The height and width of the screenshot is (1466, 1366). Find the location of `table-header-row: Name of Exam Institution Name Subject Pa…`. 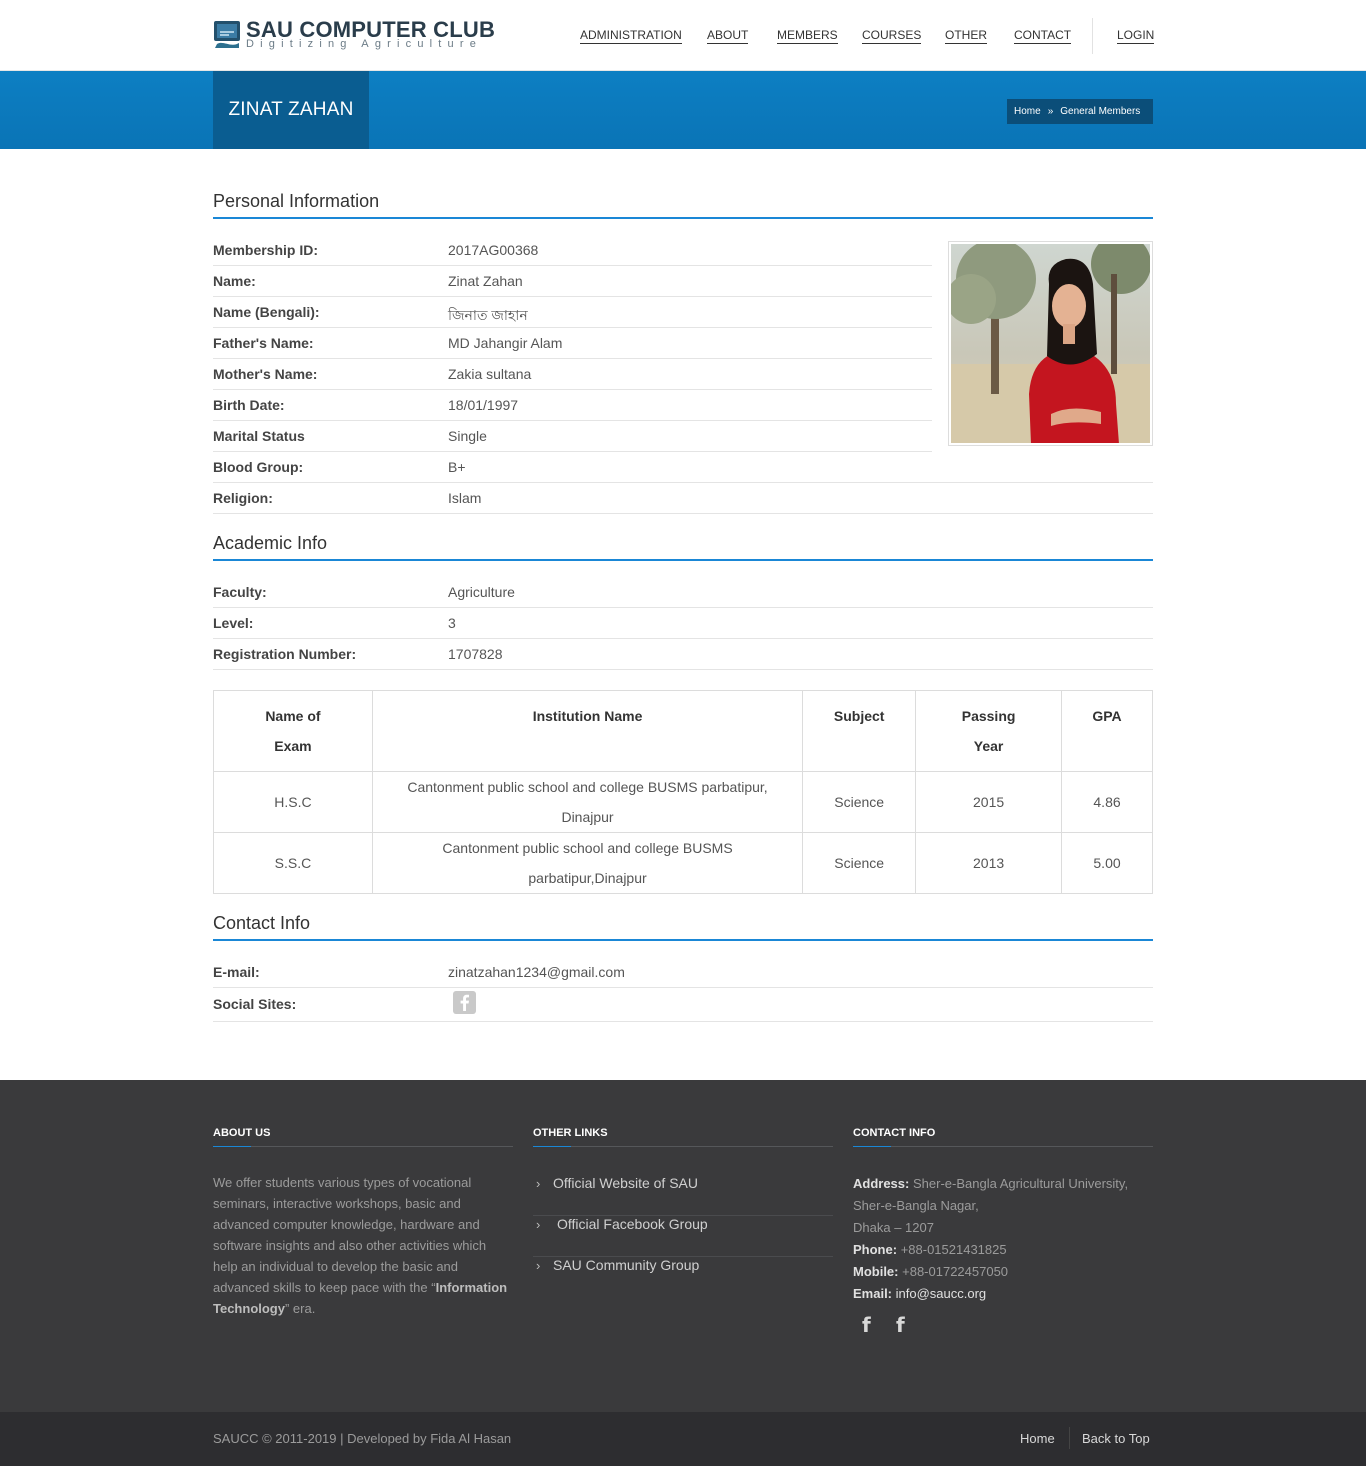

table-header-row: Name of Exam Institution Name Subject Pa… is located at coordinates (683, 731).